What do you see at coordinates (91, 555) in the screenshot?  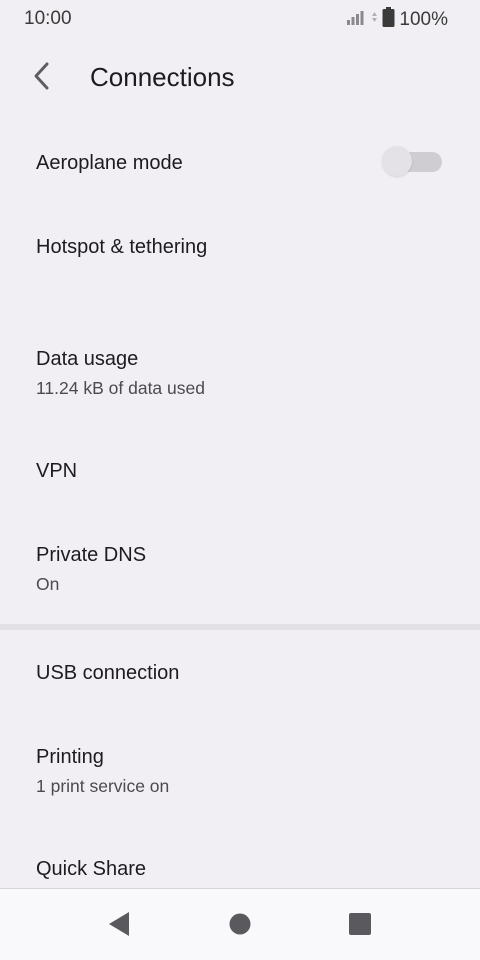 I see `setting-title: Private DNS` at bounding box center [91, 555].